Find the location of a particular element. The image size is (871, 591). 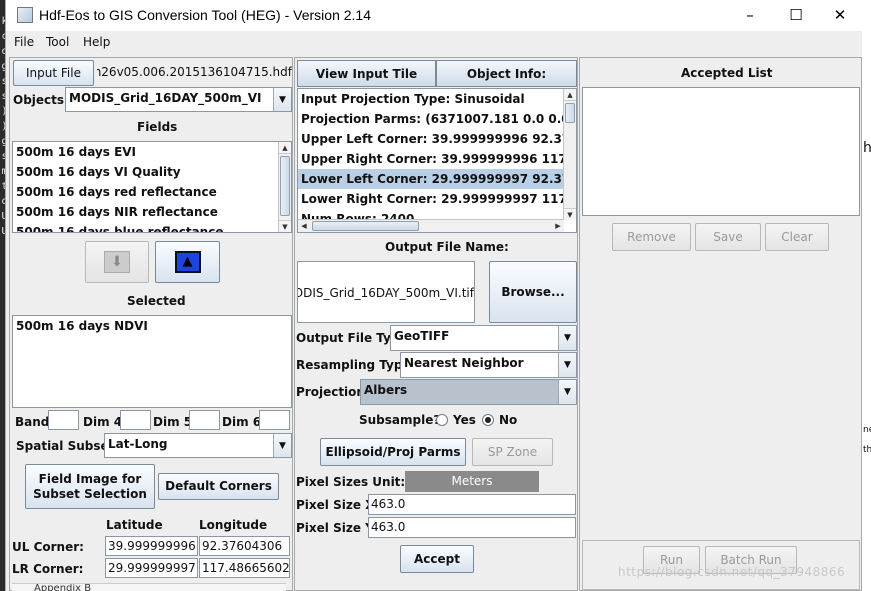

selected-title: Selected is located at coordinates (156, 301).